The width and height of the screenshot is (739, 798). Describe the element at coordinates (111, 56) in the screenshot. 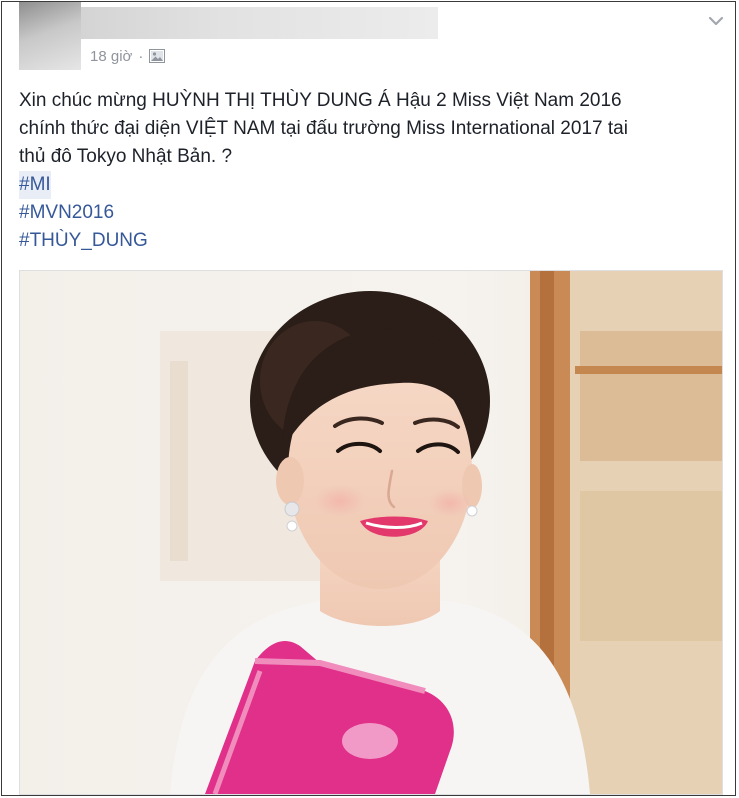

I see `post-timestamp: 18 giờ` at that location.